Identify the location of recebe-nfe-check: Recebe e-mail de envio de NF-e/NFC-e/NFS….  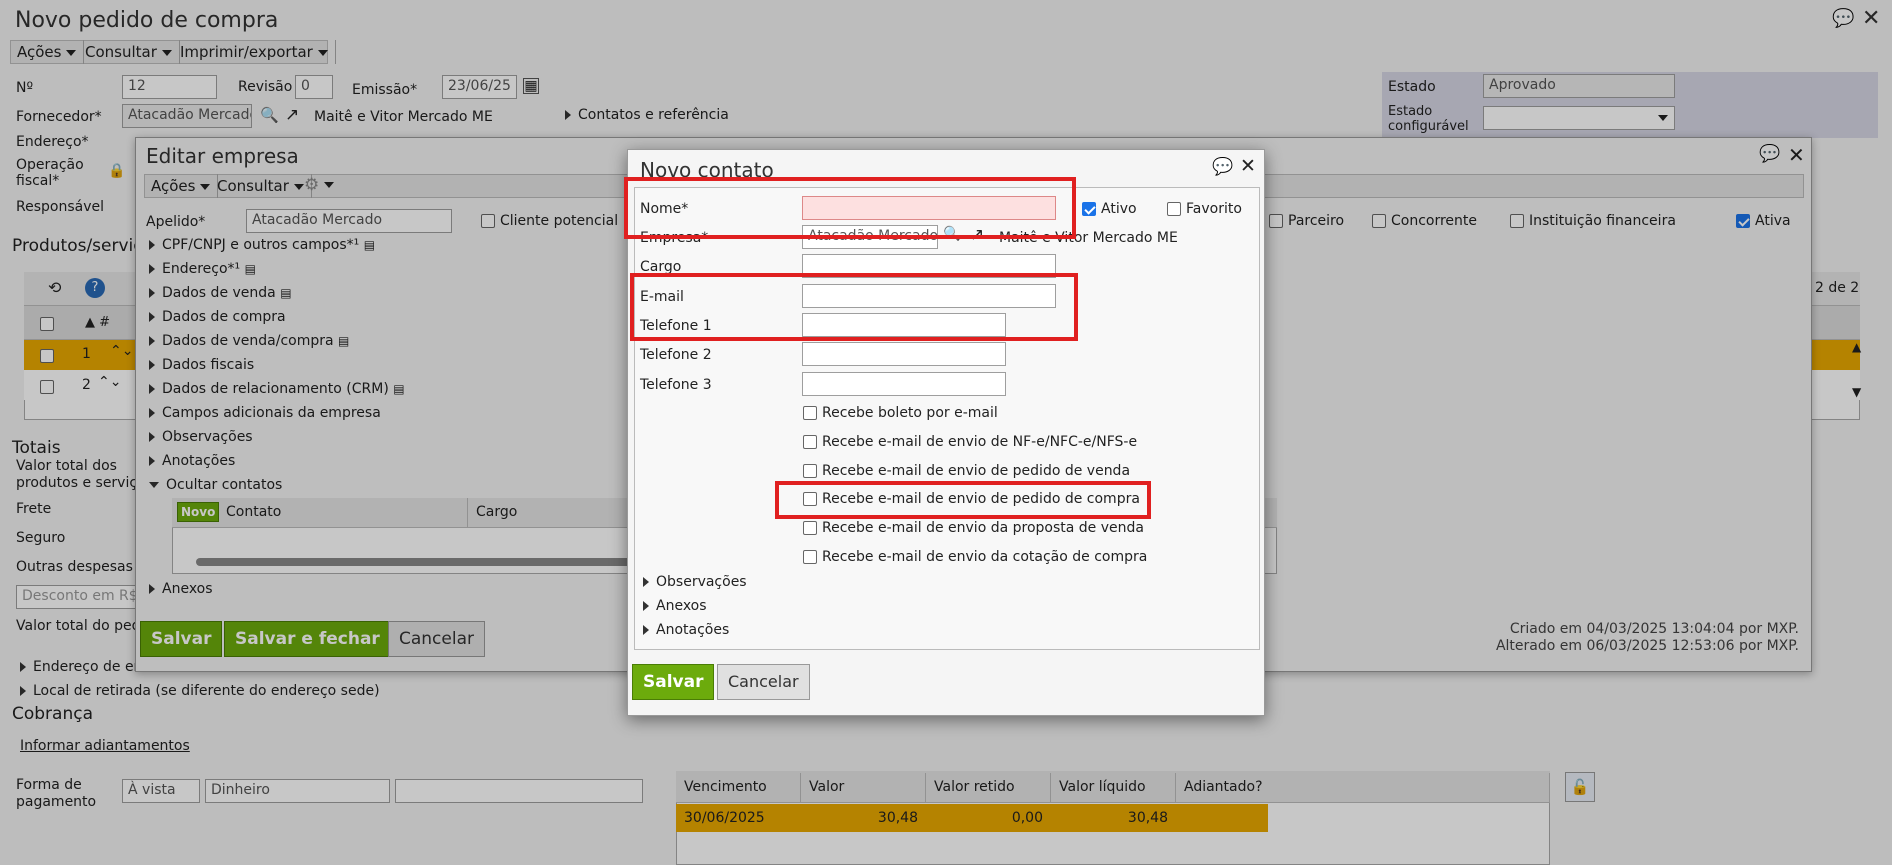
(970, 442).